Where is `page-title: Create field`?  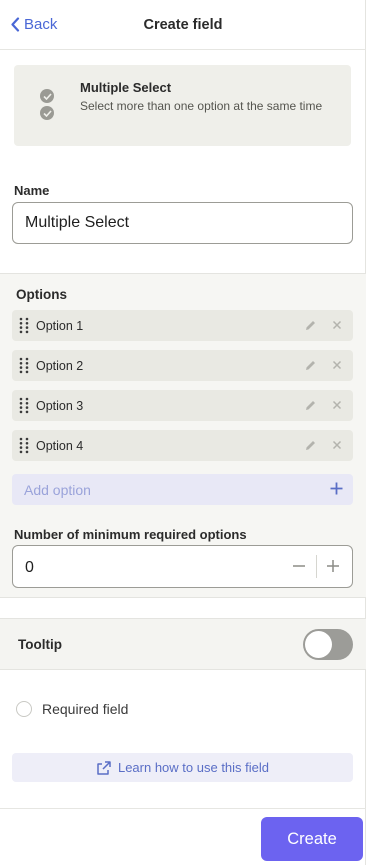 page-title: Create field is located at coordinates (183, 25).